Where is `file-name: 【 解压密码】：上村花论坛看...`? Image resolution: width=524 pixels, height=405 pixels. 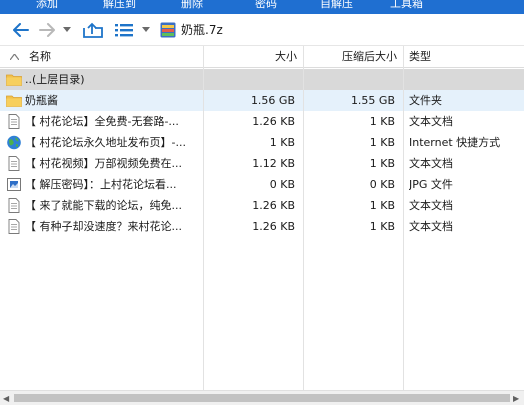
file-name: 【 解压密码】：上村花论坛看... is located at coordinates (101, 184).